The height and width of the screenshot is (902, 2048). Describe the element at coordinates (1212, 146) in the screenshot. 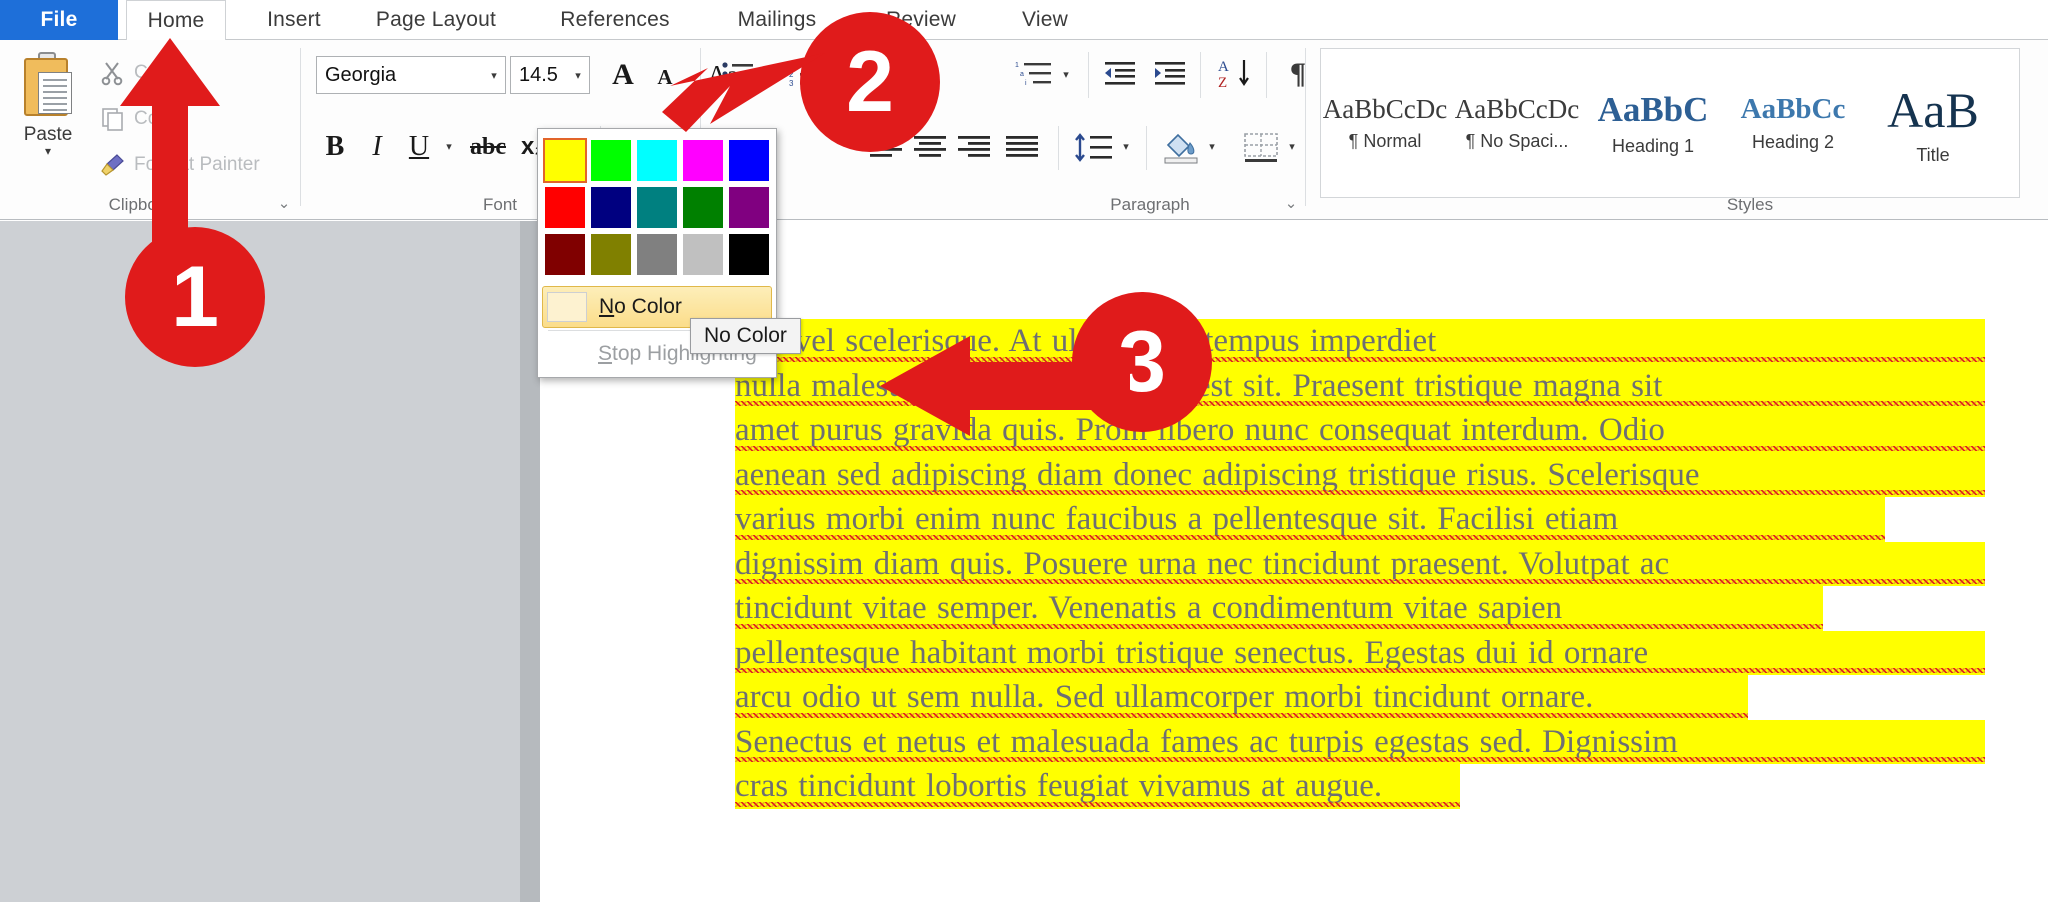

I see `shading-caret-icon: ▾` at that location.